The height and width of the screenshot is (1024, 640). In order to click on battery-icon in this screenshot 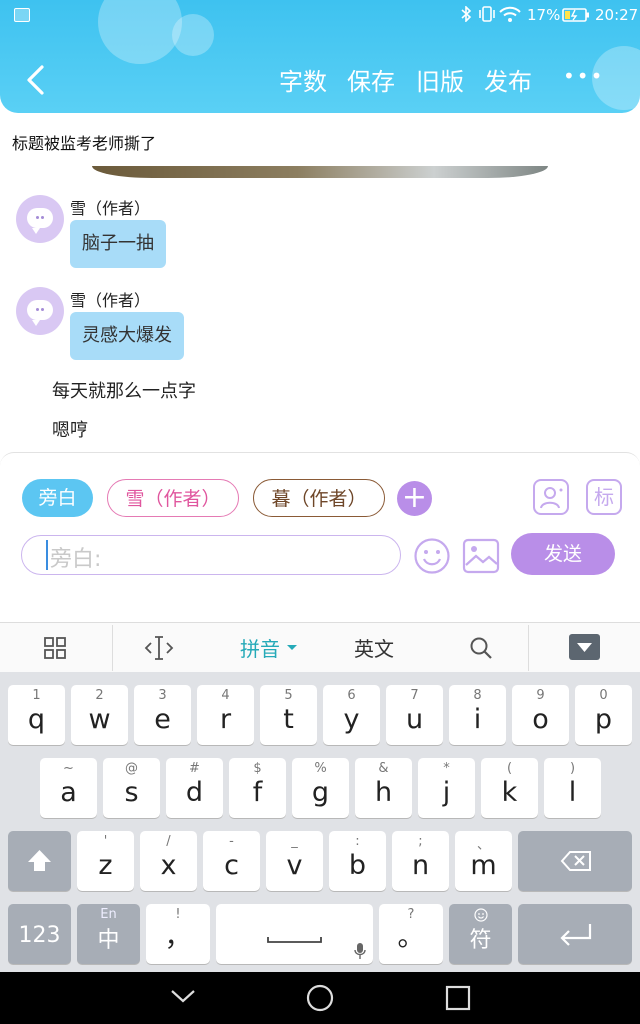, I will do `click(576, 17)`.